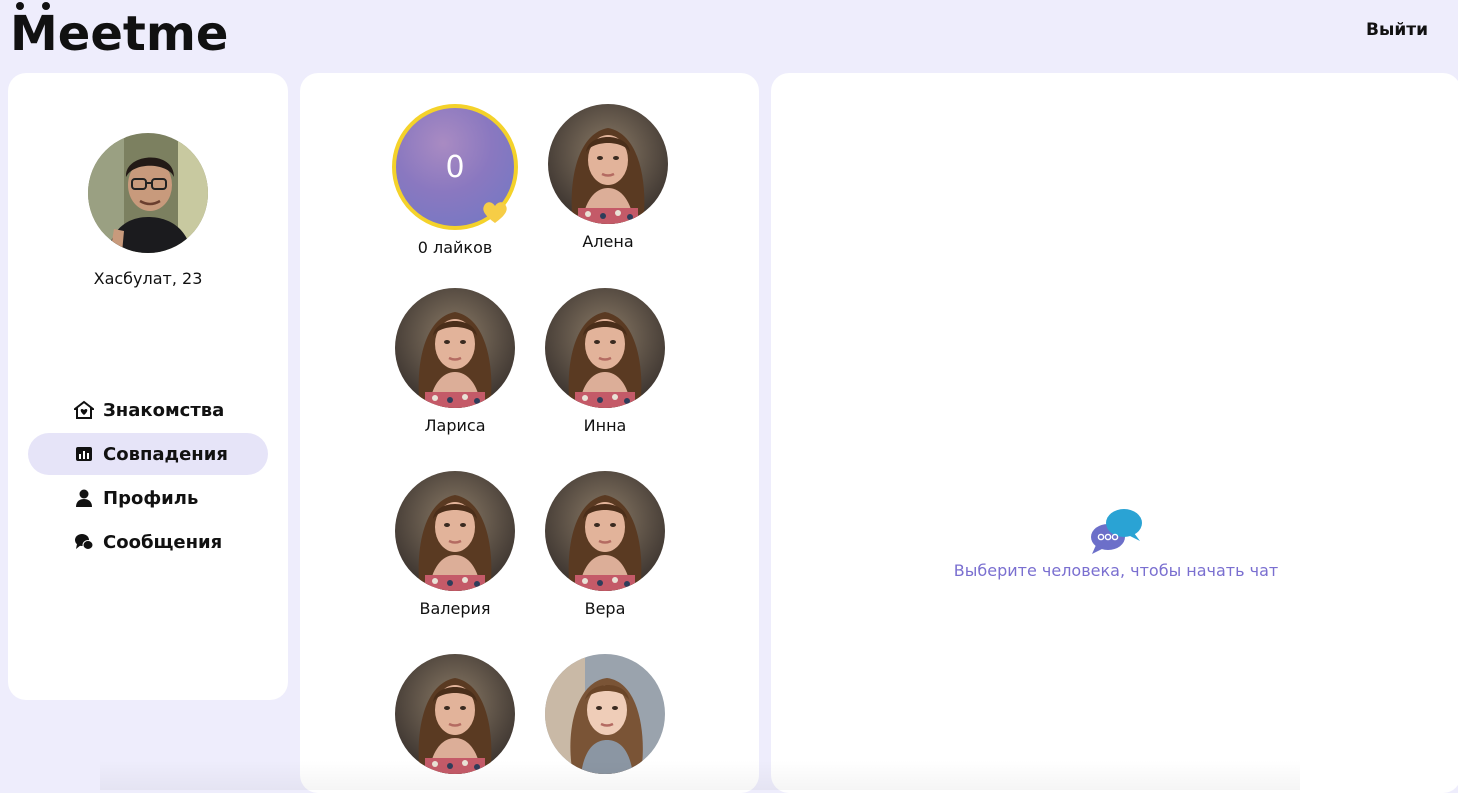 This screenshot has width=1458, height=793. What do you see at coordinates (148, 278) in the screenshot?
I see `user-name-age: Хасбулат, 23` at bounding box center [148, 278].